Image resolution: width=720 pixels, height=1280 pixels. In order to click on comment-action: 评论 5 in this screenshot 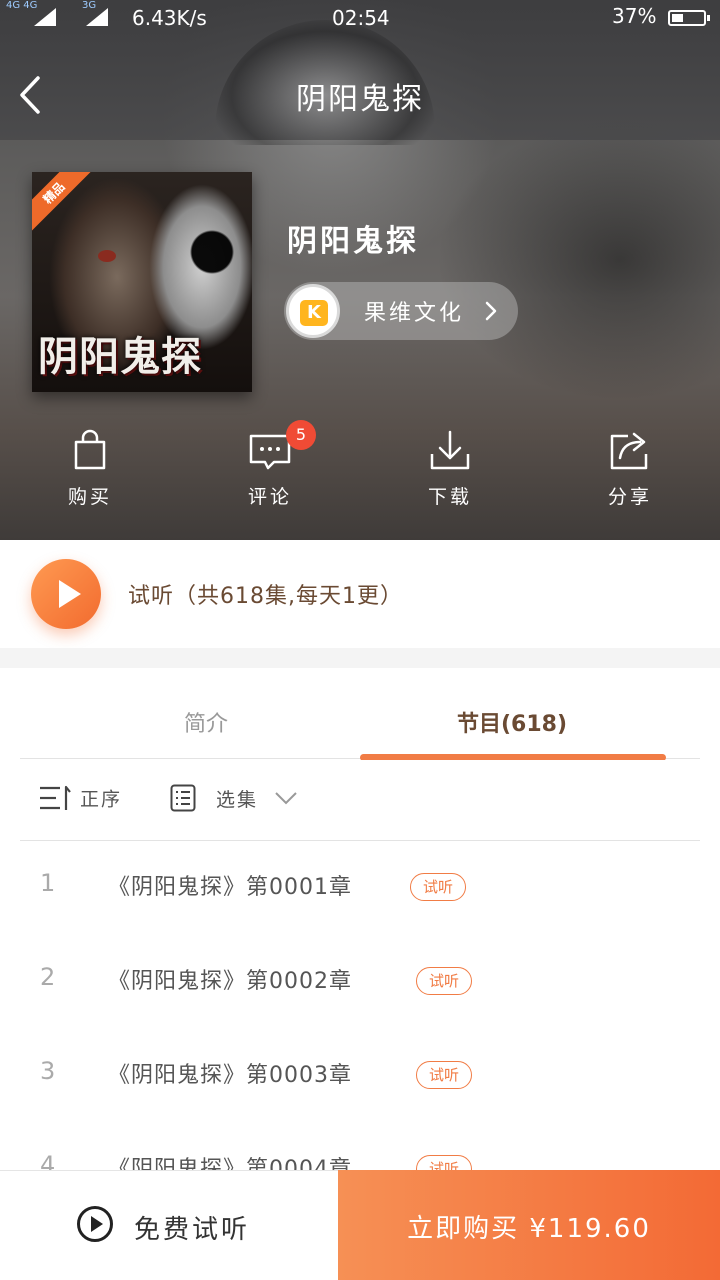, I will do `click(270, 469)`.